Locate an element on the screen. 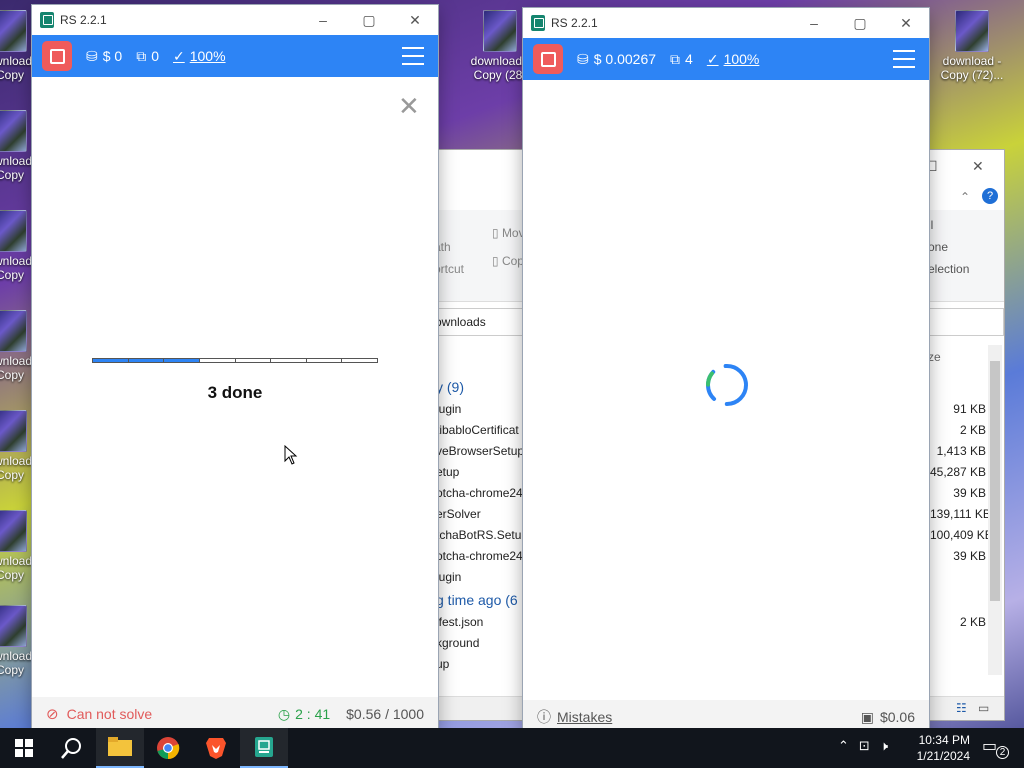  solved-count: ⧉ 0 is located at coordinates (147, 56).